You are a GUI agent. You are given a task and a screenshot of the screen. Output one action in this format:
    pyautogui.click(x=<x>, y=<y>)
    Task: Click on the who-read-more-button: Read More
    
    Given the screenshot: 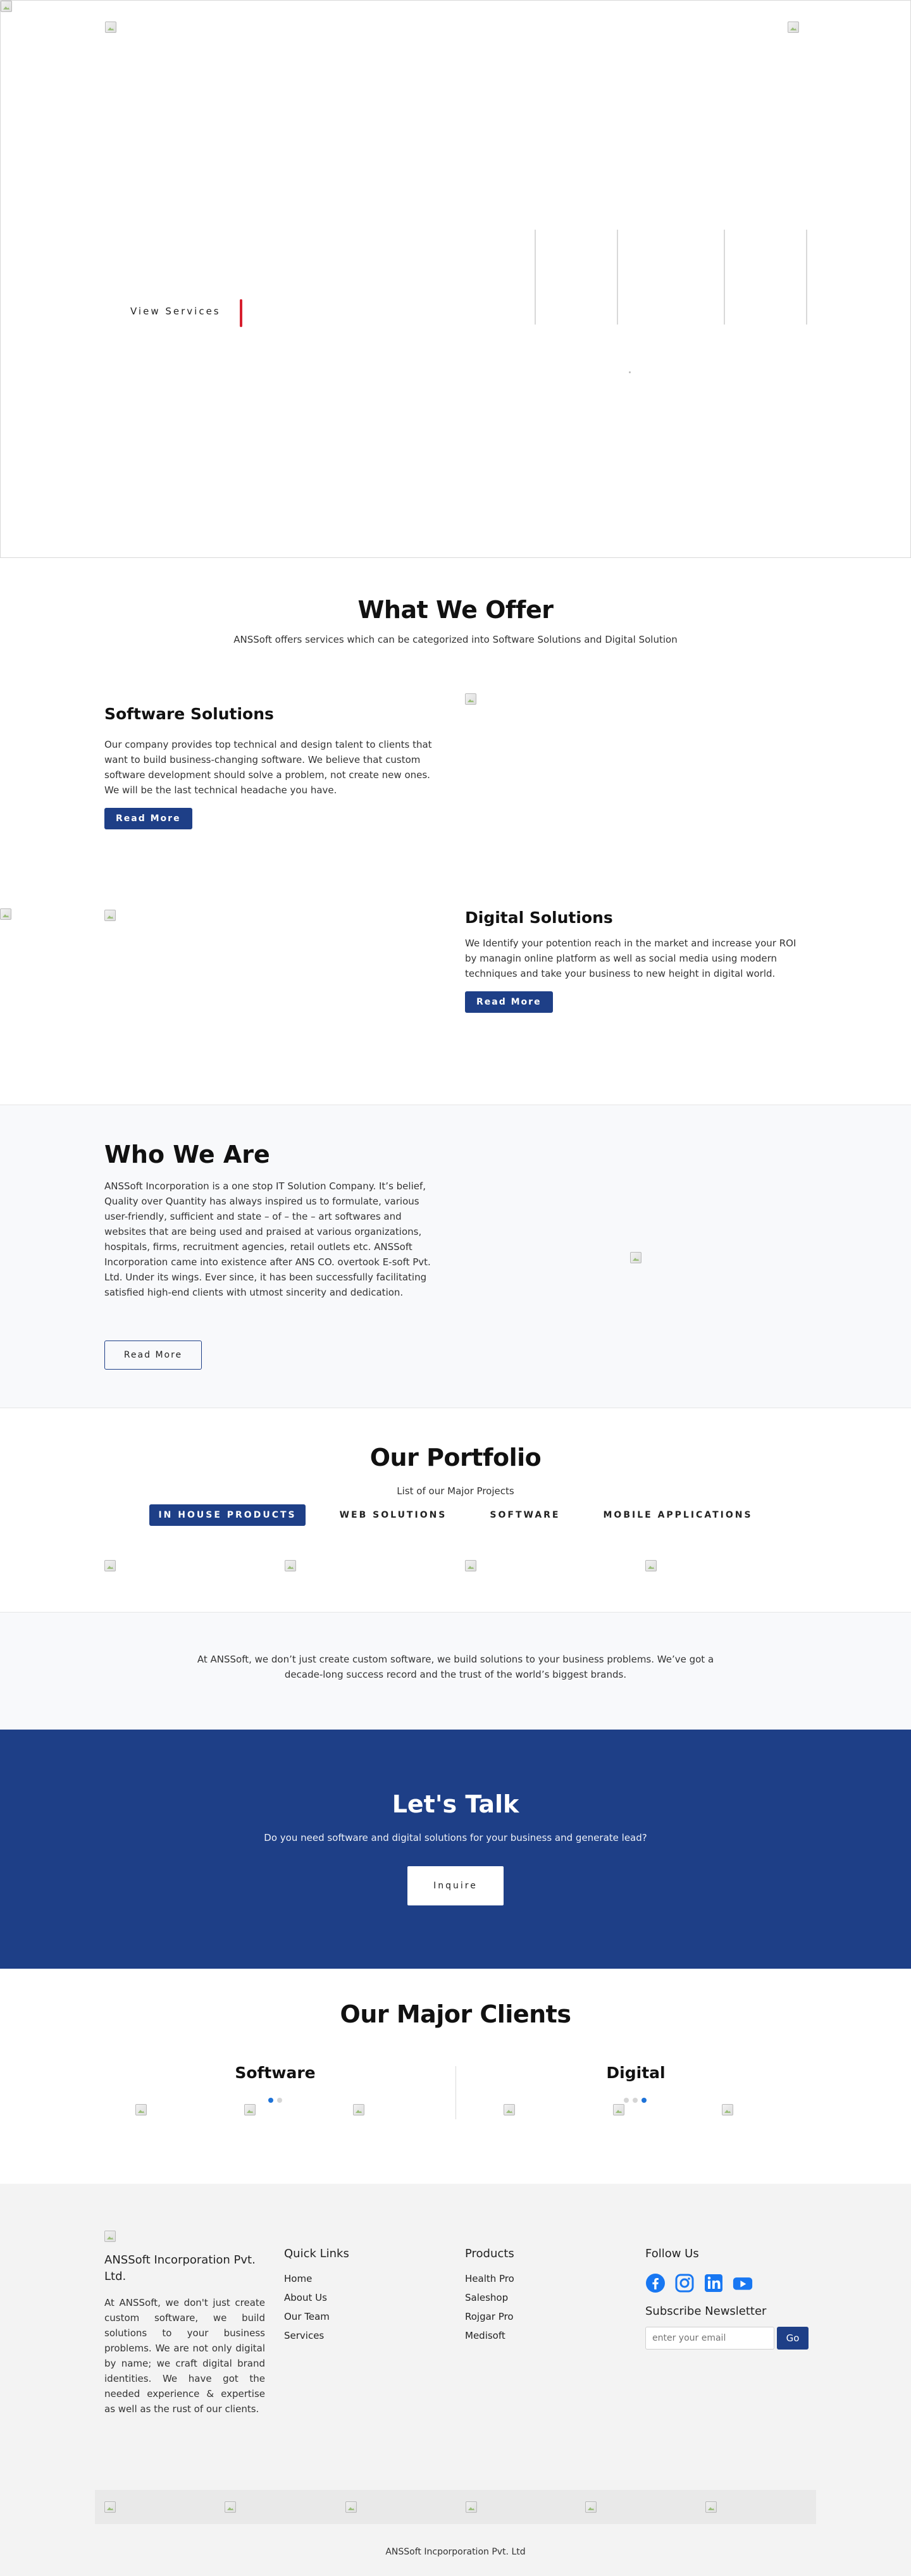 What is the action you would take?
    pyautogui.click(x=153, y=1355)
    